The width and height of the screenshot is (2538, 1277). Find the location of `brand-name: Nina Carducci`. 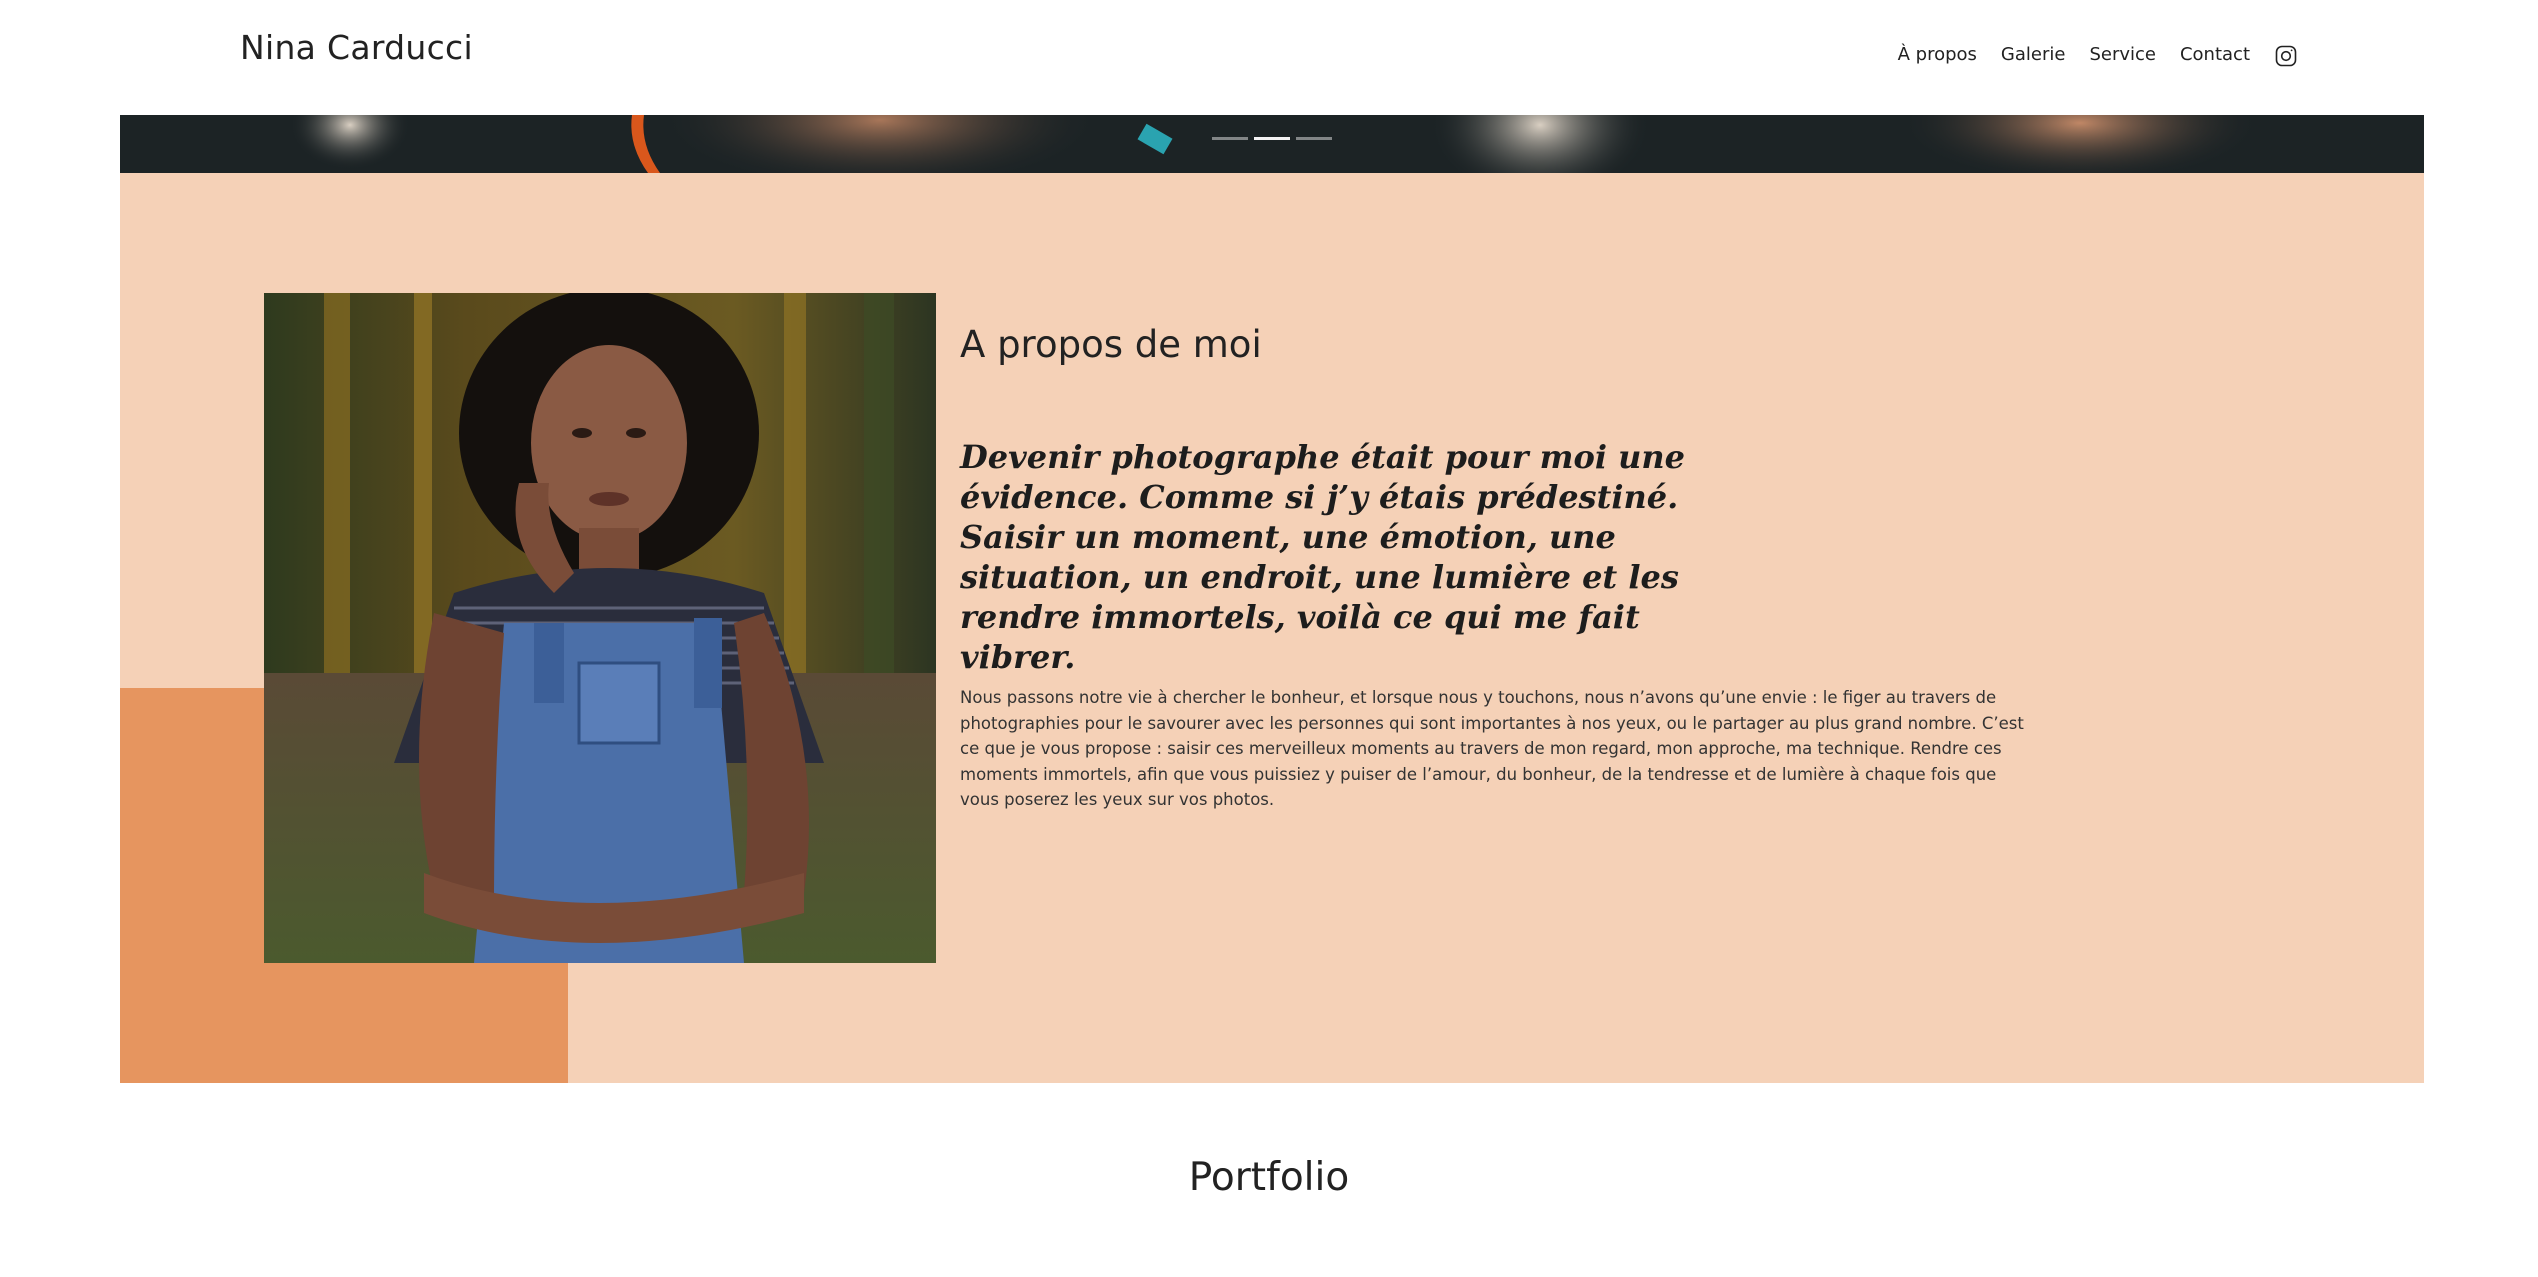

brand-name: Nina Carducci is located at coordinates (356, 47).